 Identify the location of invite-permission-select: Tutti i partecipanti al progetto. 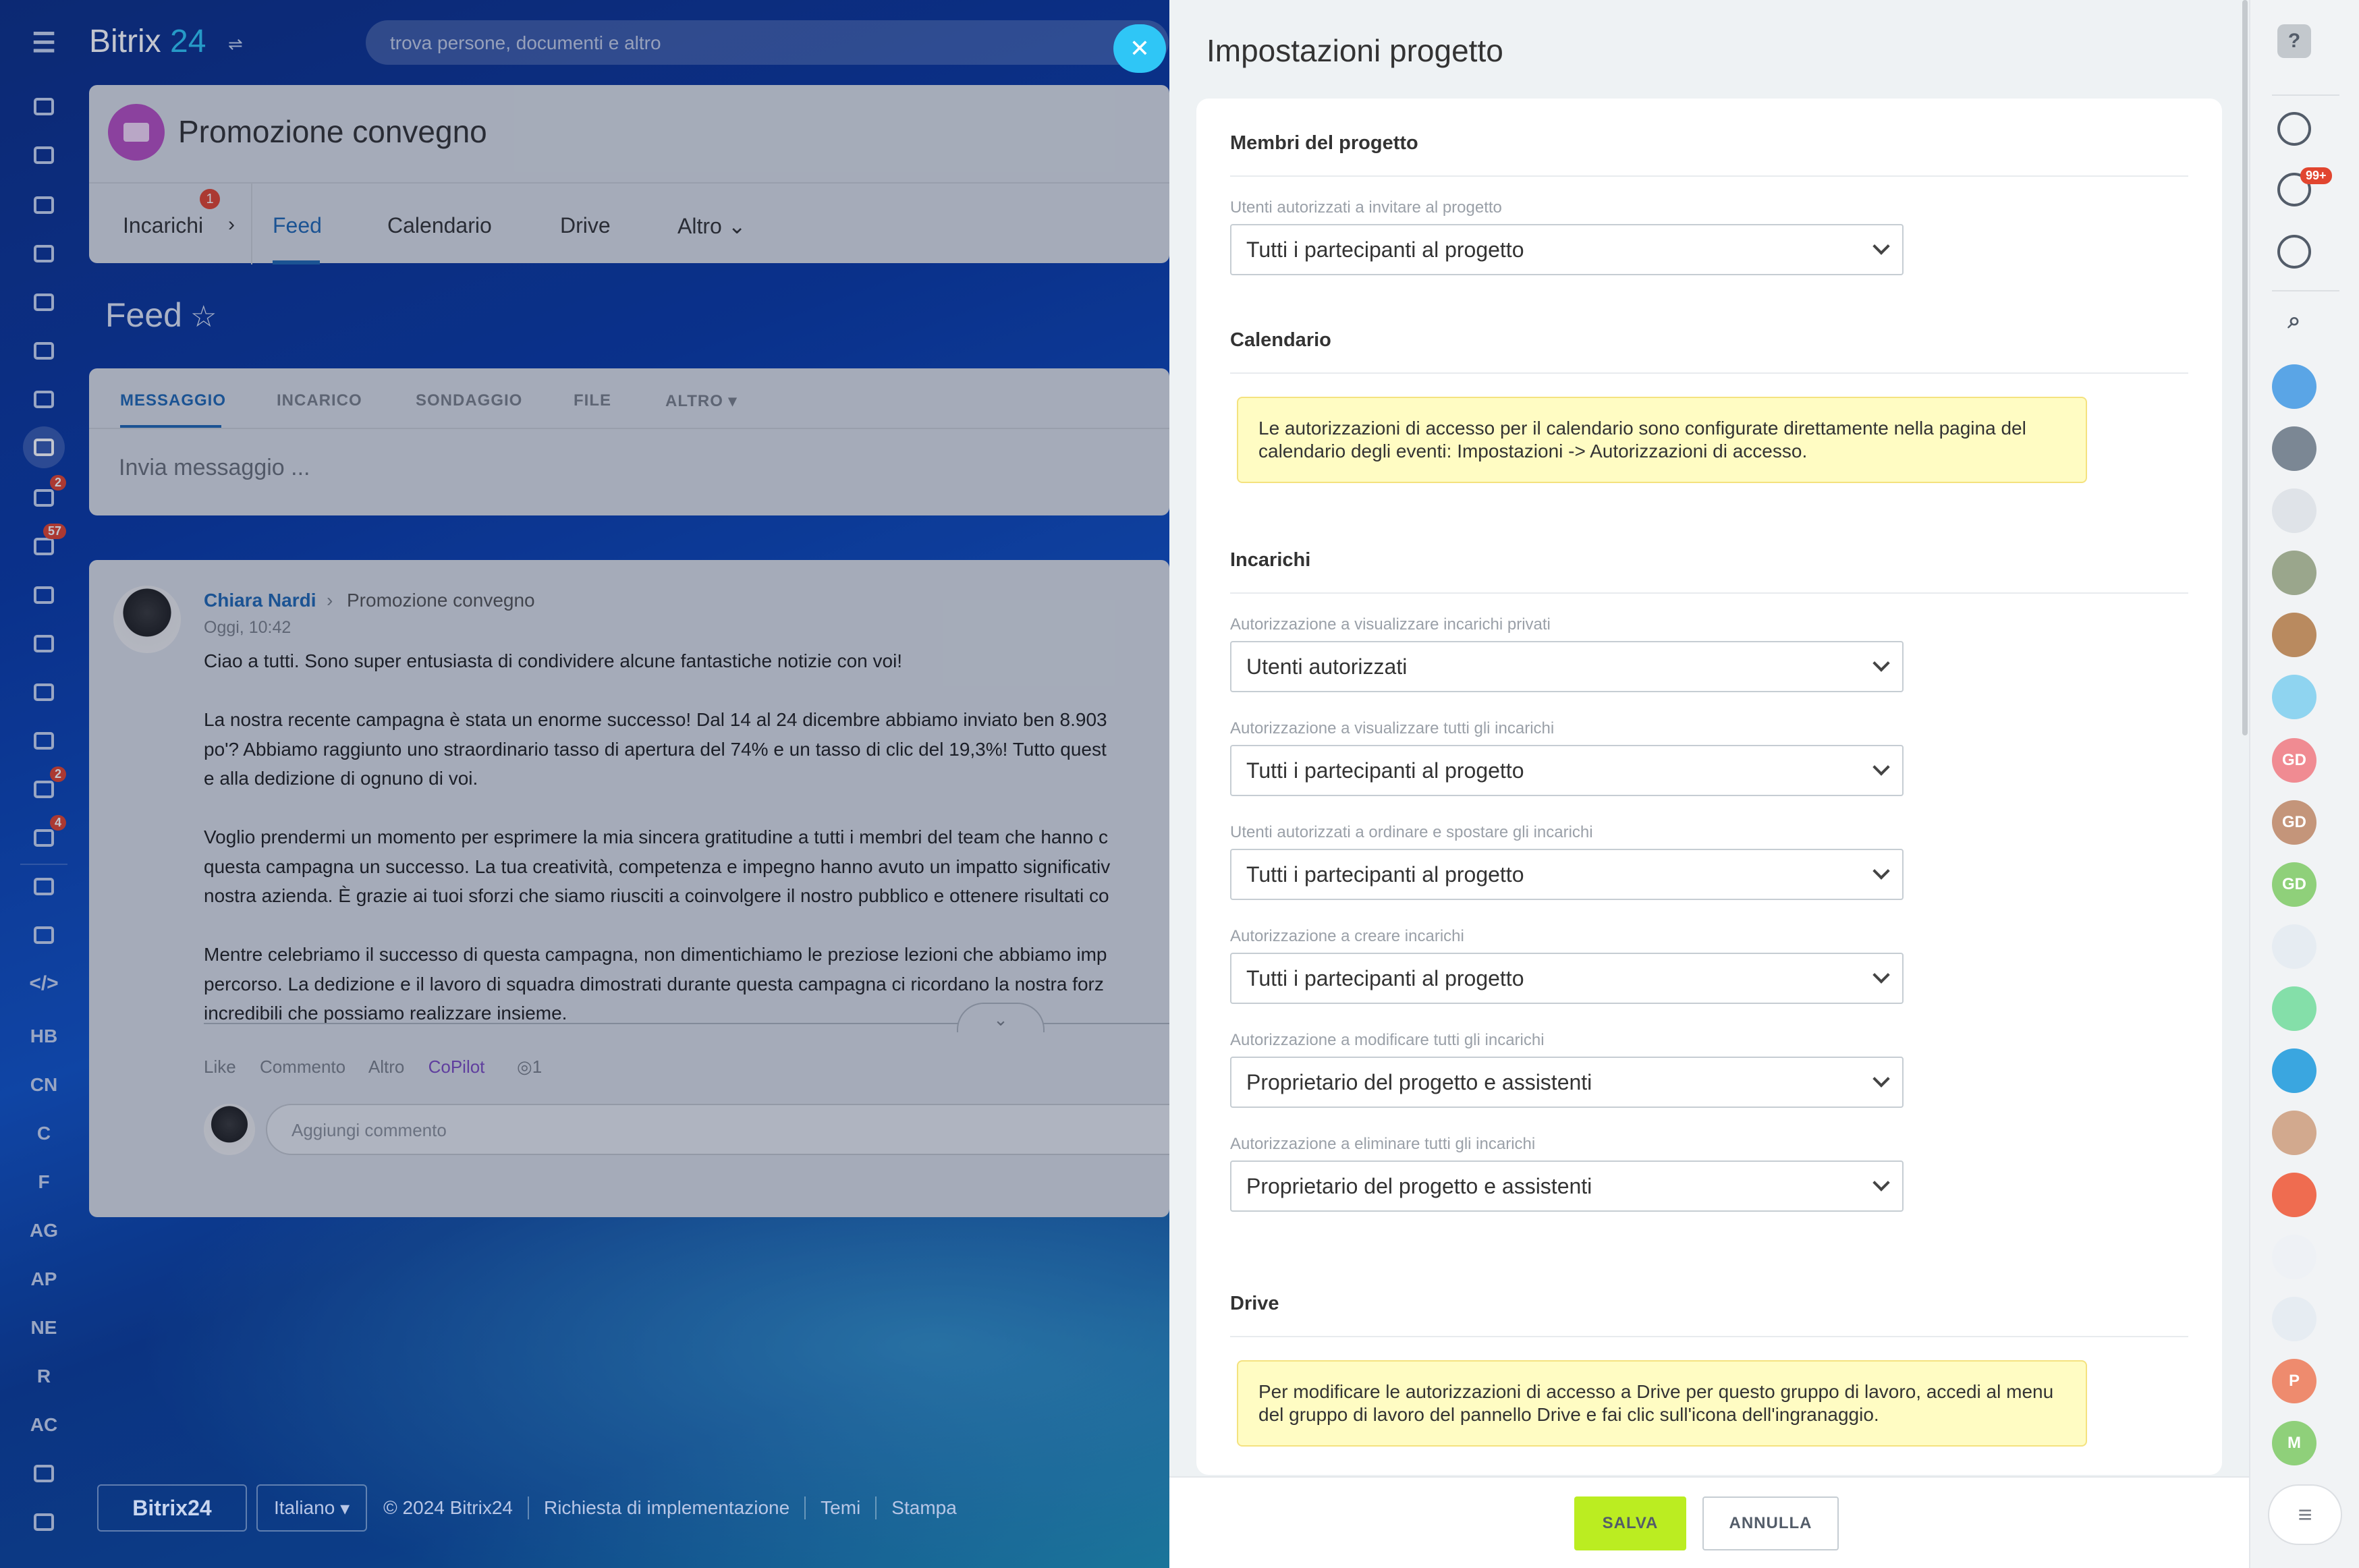
(1567, 249).